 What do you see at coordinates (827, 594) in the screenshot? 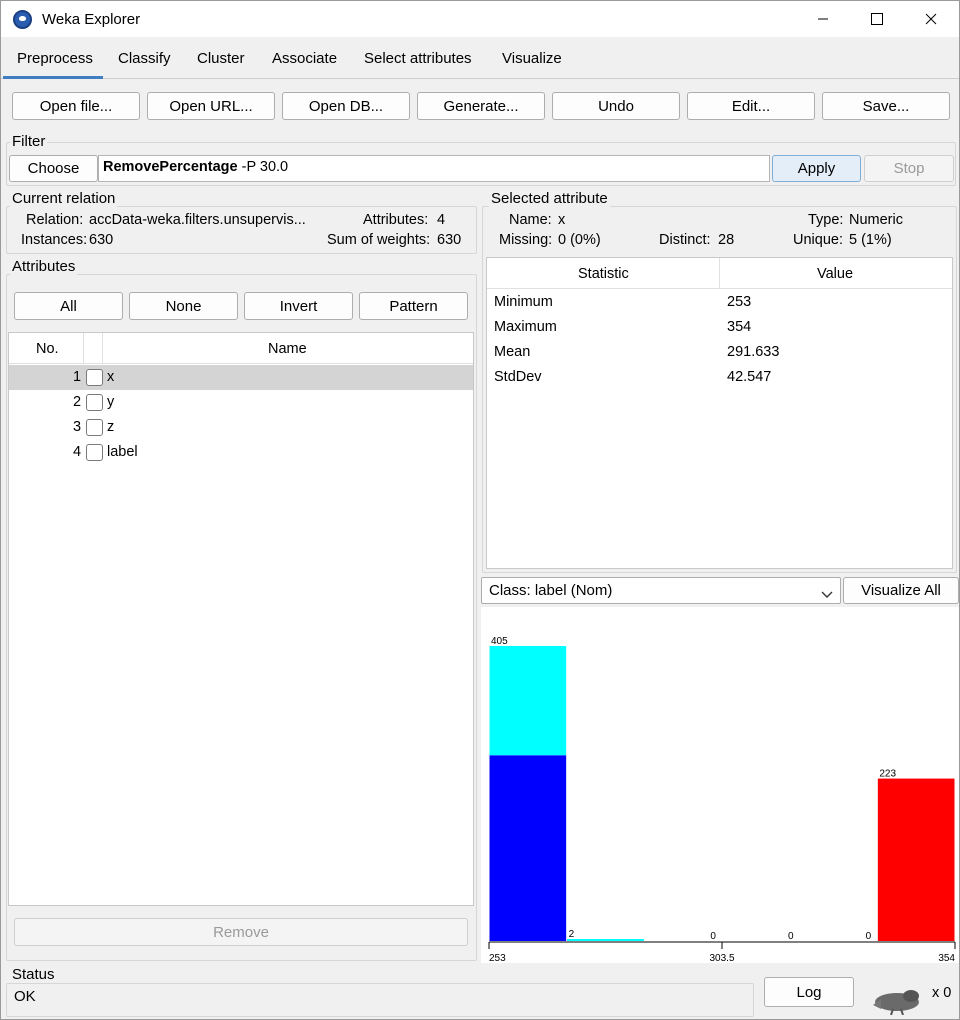
I see `chevron-down-icon` at bounding box center [827, 594].